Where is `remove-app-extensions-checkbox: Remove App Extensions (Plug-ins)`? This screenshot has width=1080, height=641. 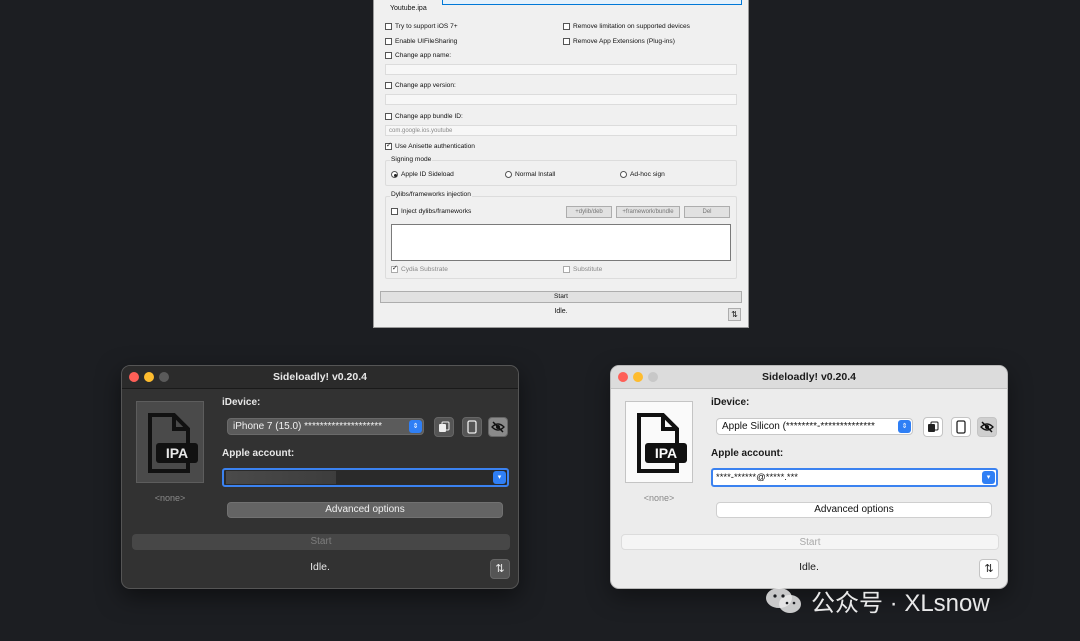 remove-app-extensions-checkbox: Remove App Extensions (Plug-ins) is located at coordinates (619, 41).